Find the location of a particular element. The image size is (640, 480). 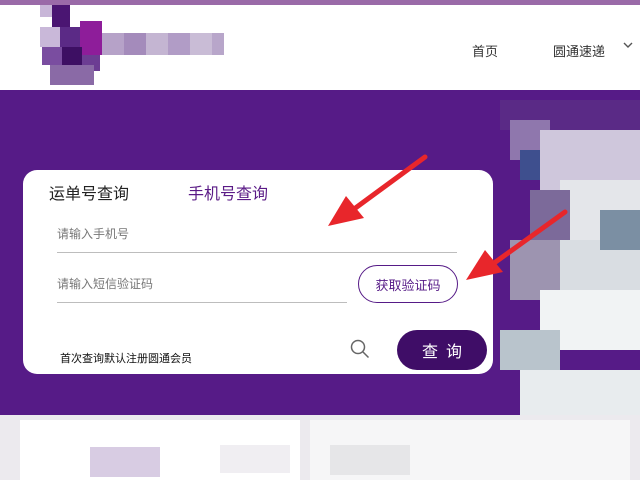

chevron-down-icon is located at coordinates (628, 45).